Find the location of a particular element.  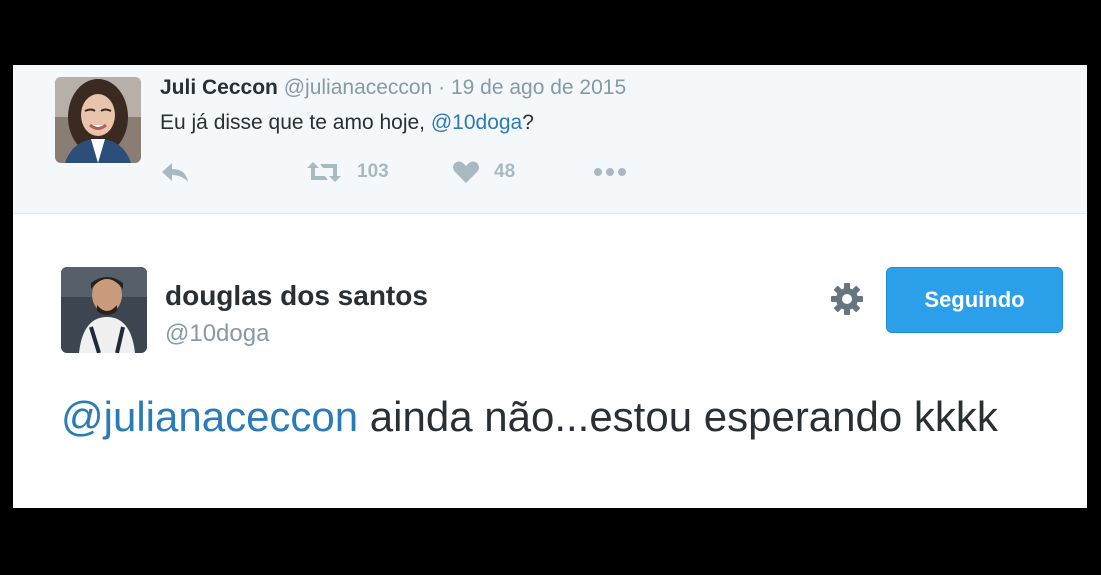

tweet-text-body: ainda não...estou esperando kkkk is located at coordinates (678, 416).